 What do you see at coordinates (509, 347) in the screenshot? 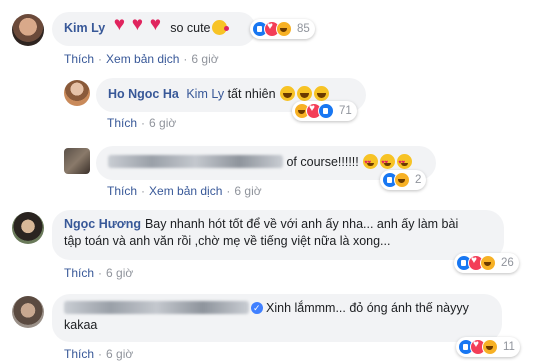
I see `reaction-count: 11` at bounding box center [509, 347].